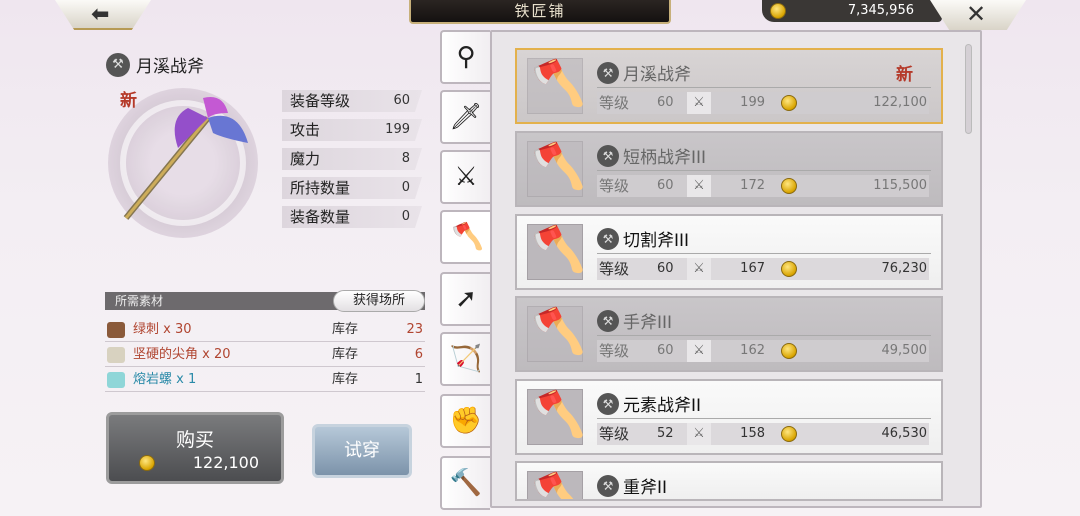 Image resolution: width=1080 pixels, height=516 pixels. Describe the element at coordinates (414, 329) in the screenshot. I see `stock-count: 23` at that location.